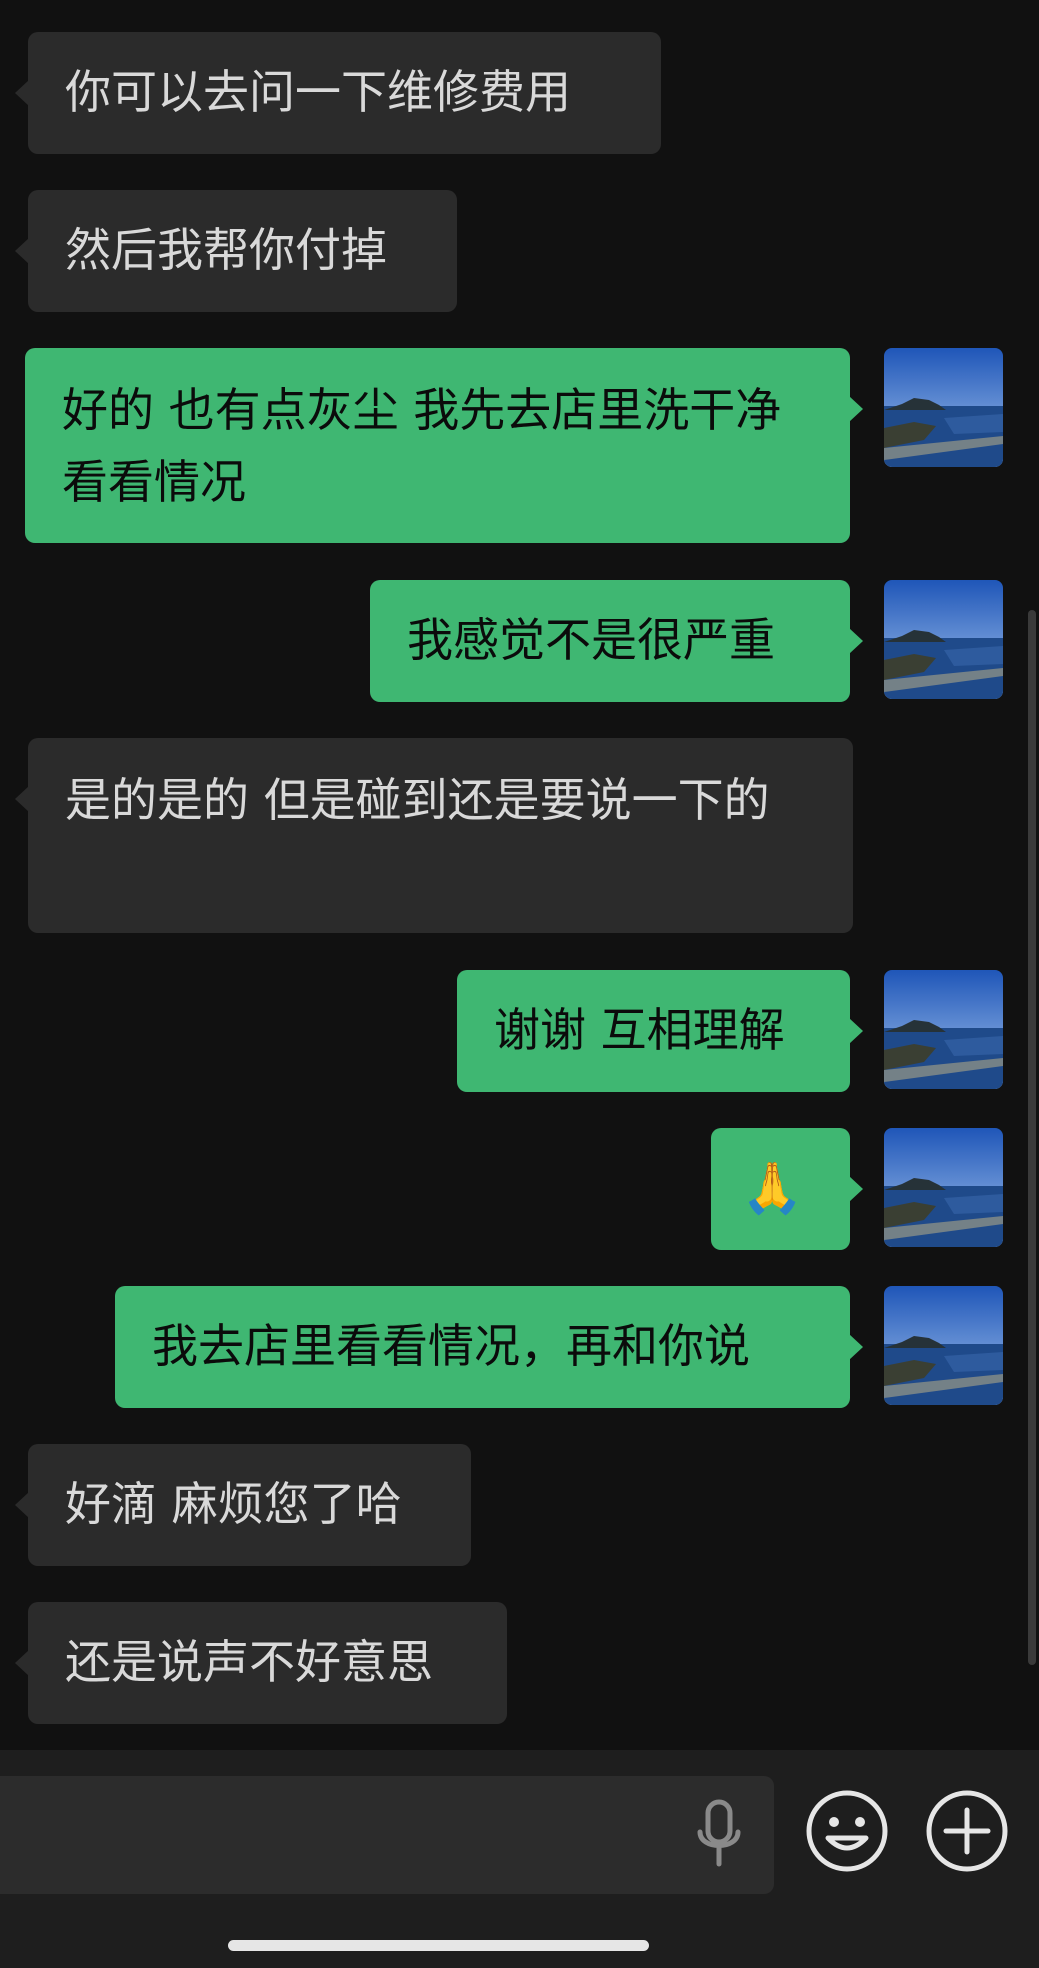 This screenshot has height=1968, width=1039. What do you see at coordinates (249, 1662) in the screenshot?
I see `message-text: 还是说声不好意思` at bounding box center [249, 1662].